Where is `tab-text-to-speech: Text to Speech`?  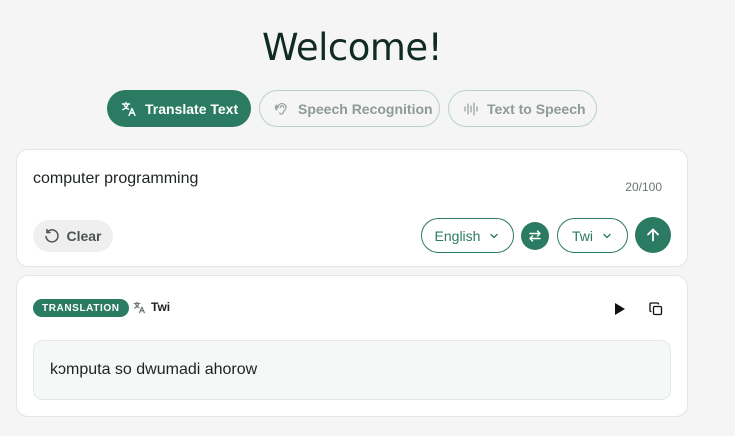
tab-text-to-speech: Text to Speech is located at coordinates (522, 108).